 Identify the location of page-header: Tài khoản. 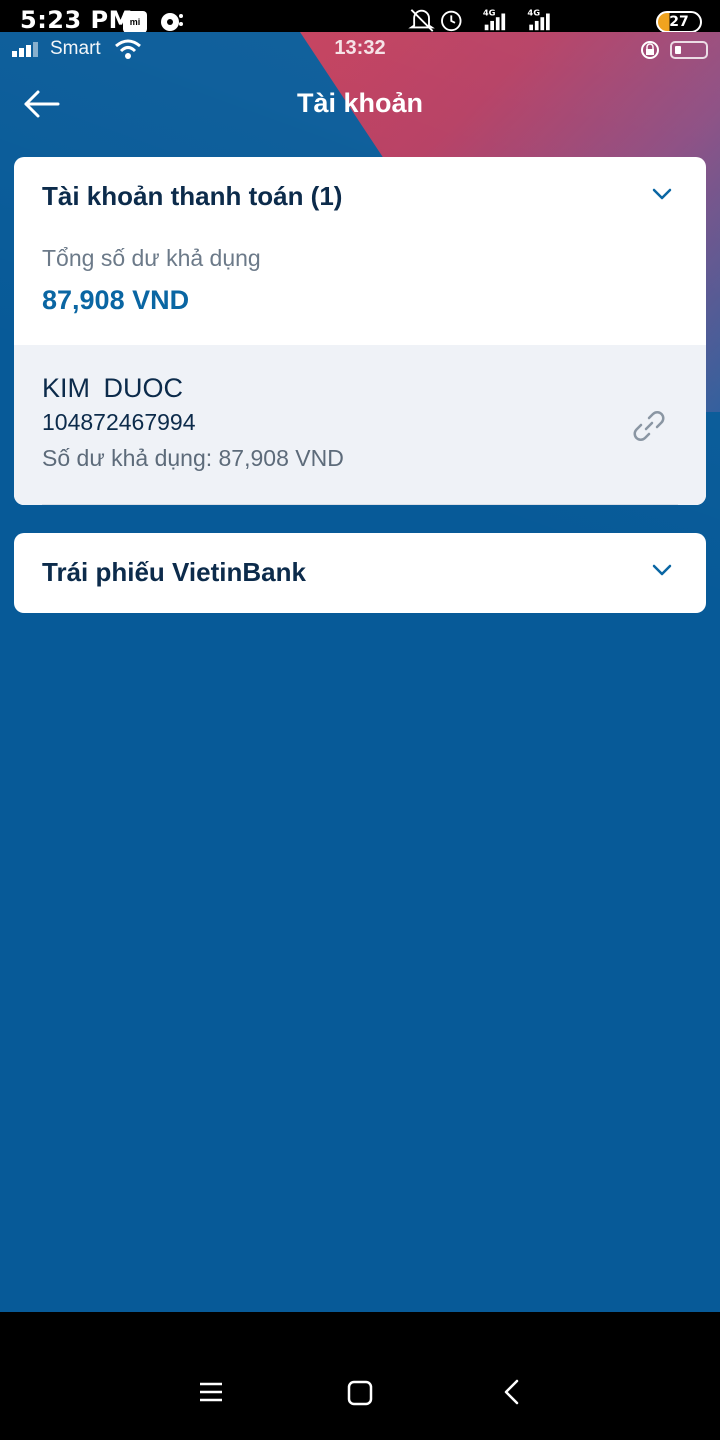
(360, 103).